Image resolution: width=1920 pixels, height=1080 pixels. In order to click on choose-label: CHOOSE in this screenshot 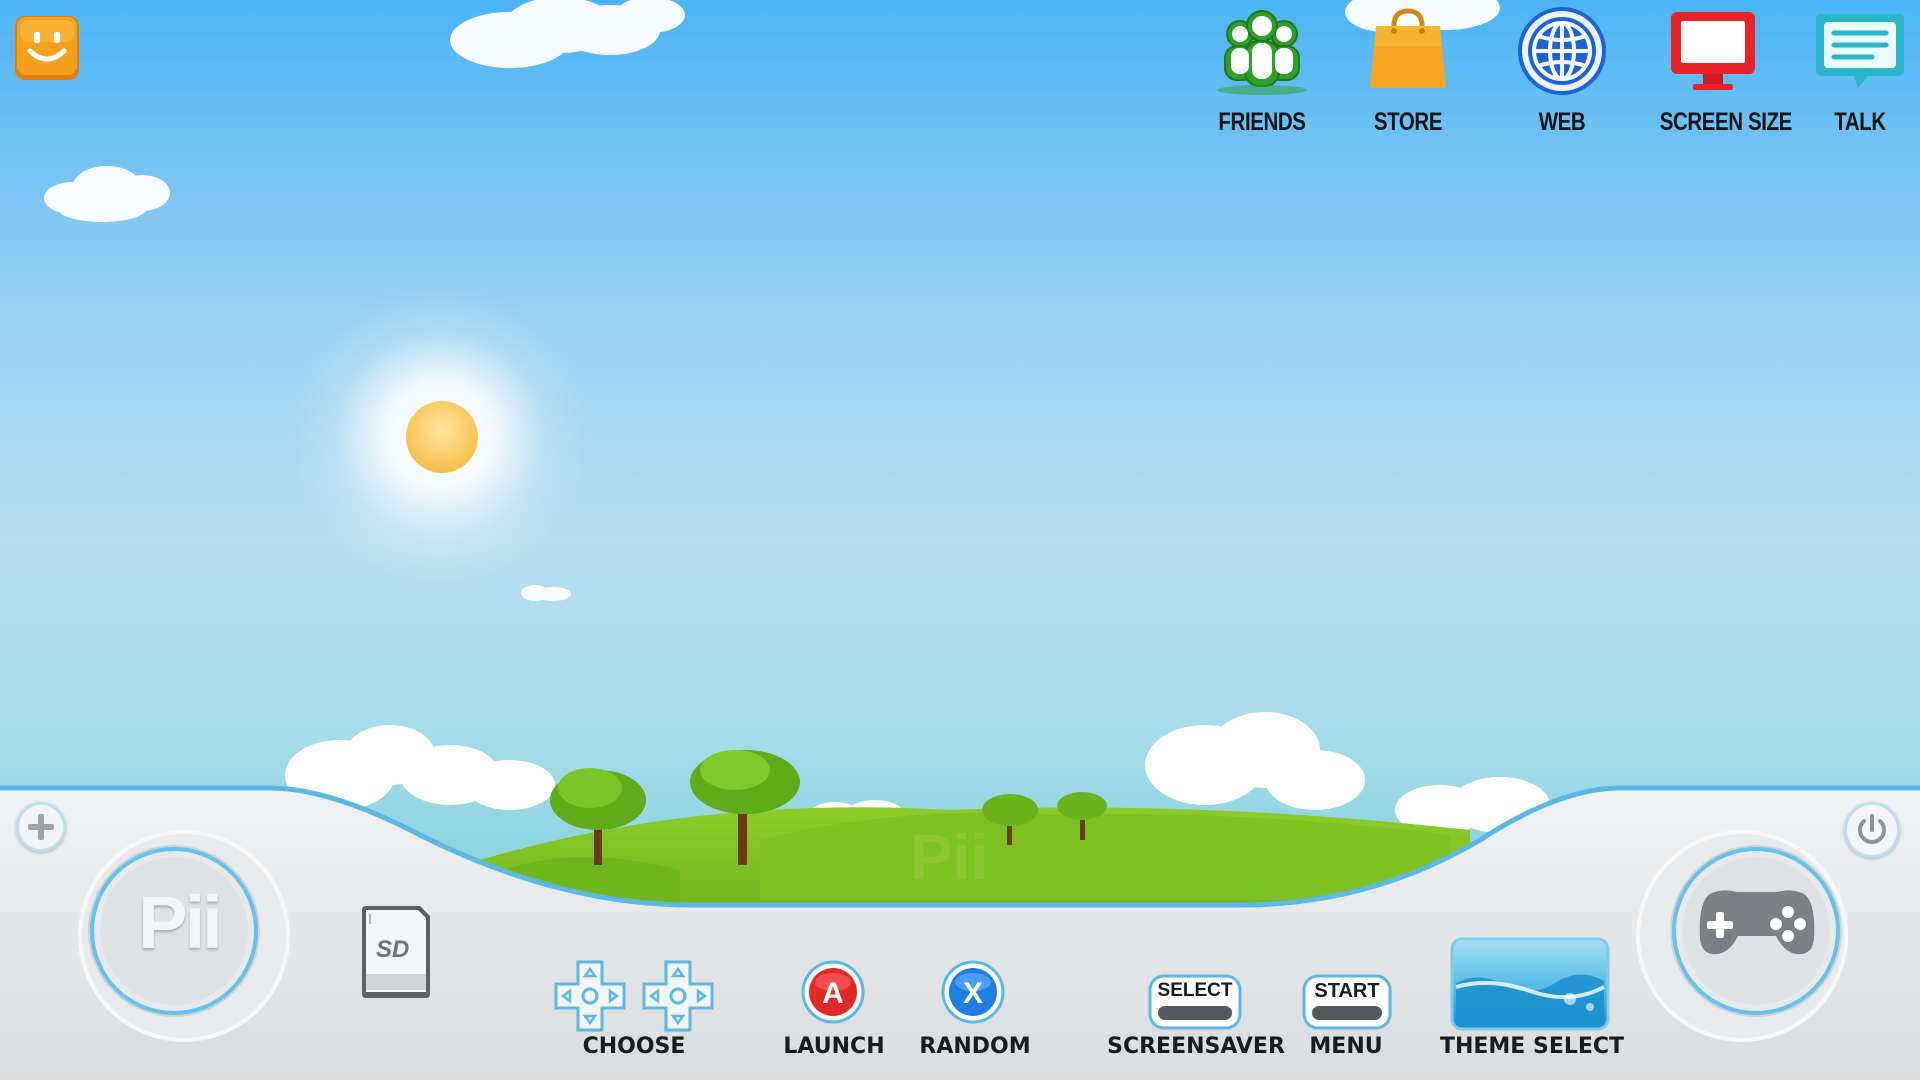, I will do `click(634, 1046)`.